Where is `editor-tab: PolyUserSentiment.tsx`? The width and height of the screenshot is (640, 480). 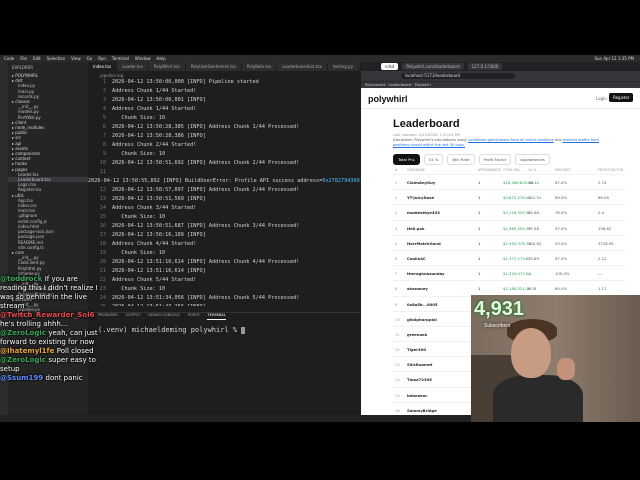 editor-tab: PolyUserSentiment.tsx is located at coordinates (214, 66).